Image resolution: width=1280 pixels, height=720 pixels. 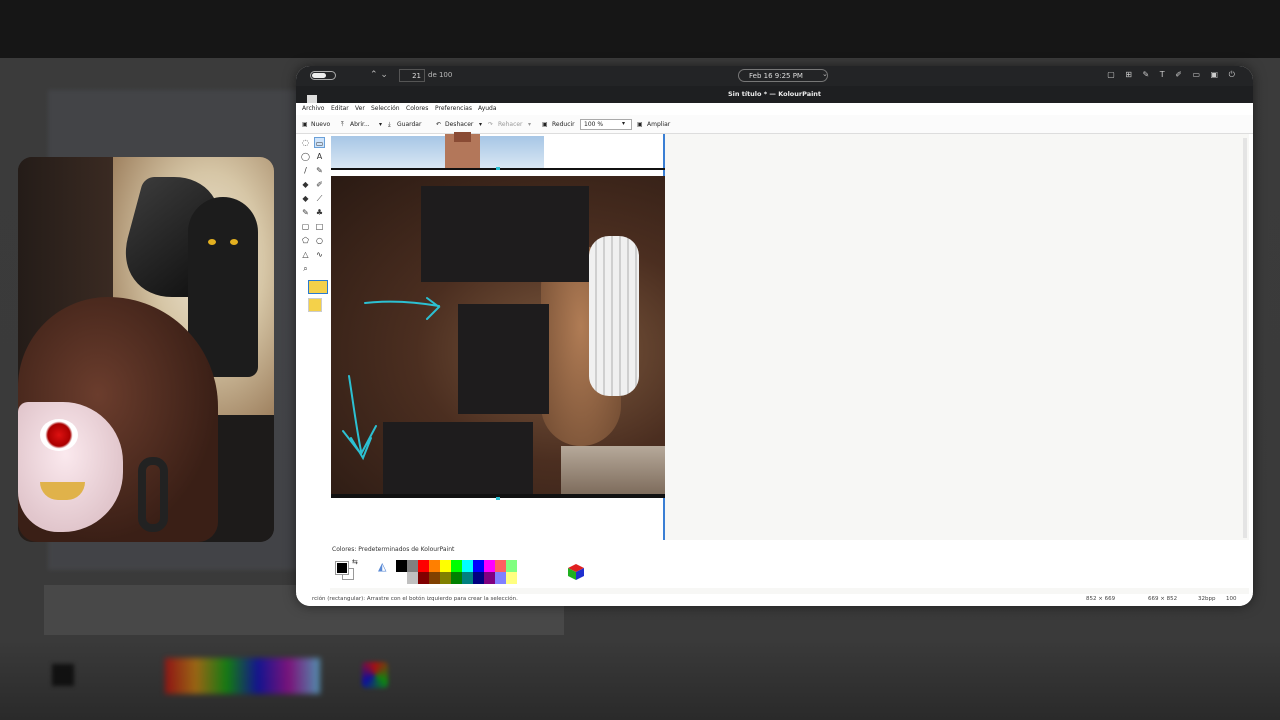 I want to click on status-selection-dims: 669 × 852, so click(x=1163, y=599).